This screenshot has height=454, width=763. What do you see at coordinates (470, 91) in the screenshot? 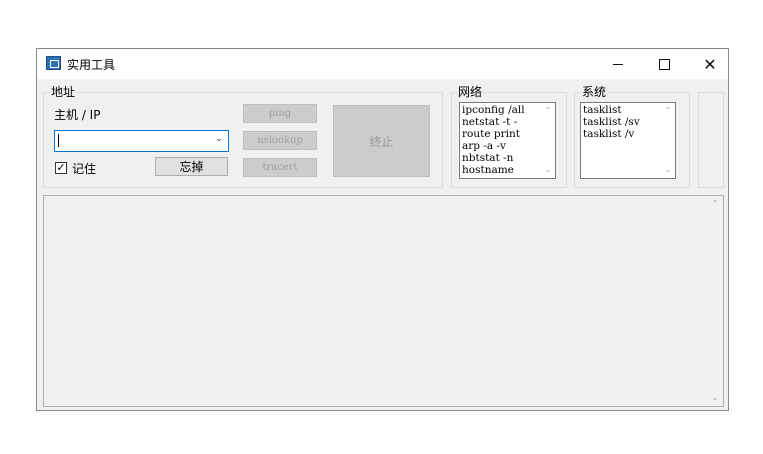
I see `network-group-title: 网络` at bounding box center [470, 91].